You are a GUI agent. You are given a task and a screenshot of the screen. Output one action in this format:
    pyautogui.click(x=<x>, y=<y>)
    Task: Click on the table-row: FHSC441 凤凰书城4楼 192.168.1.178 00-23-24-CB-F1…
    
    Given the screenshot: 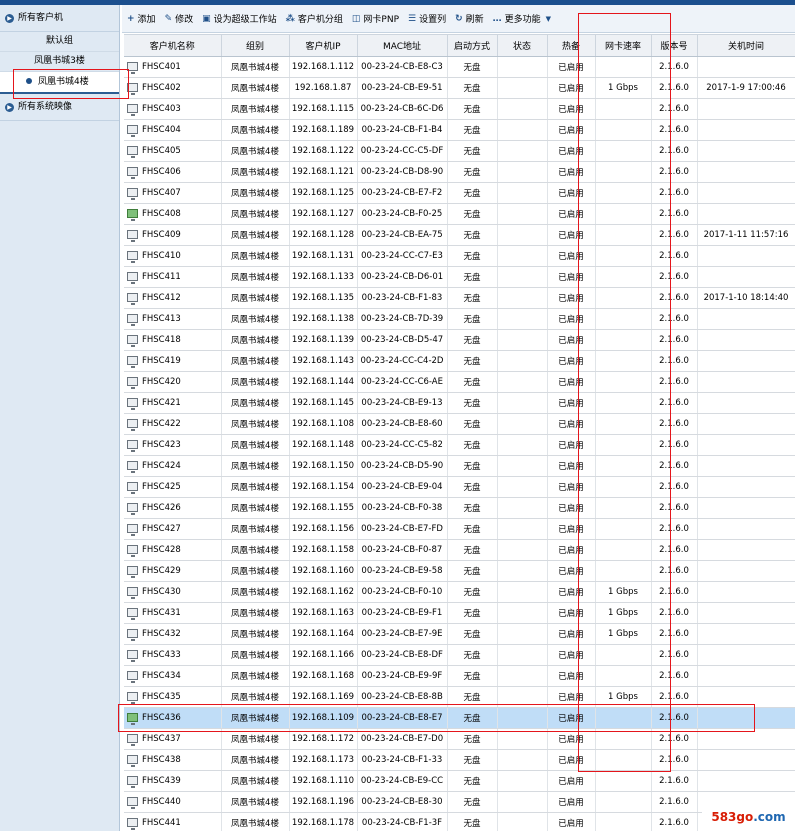 What is the action you would take?
    pyautogui.click(x=459, y=821)
    